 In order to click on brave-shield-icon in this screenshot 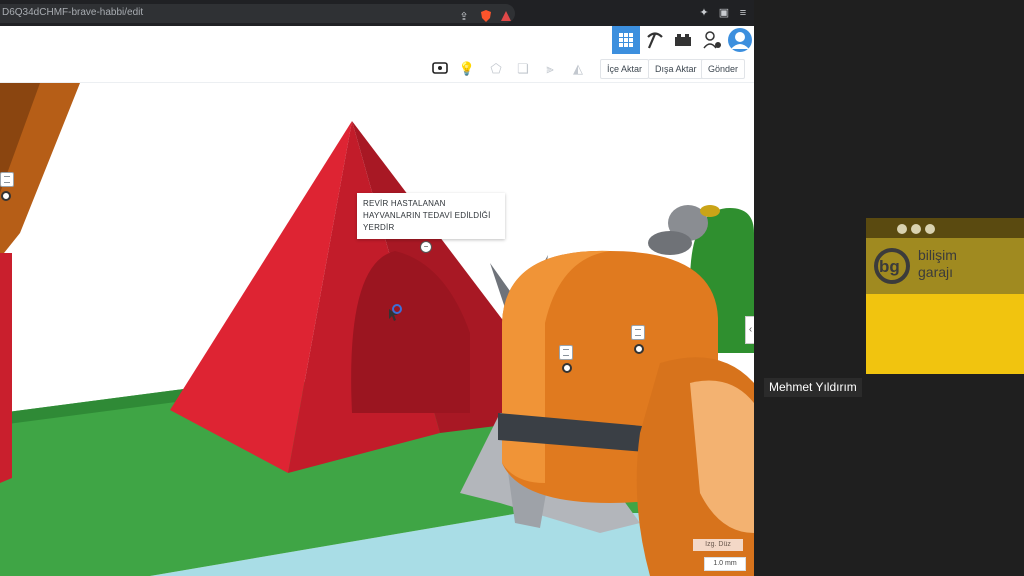, I will do `click(486, 17)`.